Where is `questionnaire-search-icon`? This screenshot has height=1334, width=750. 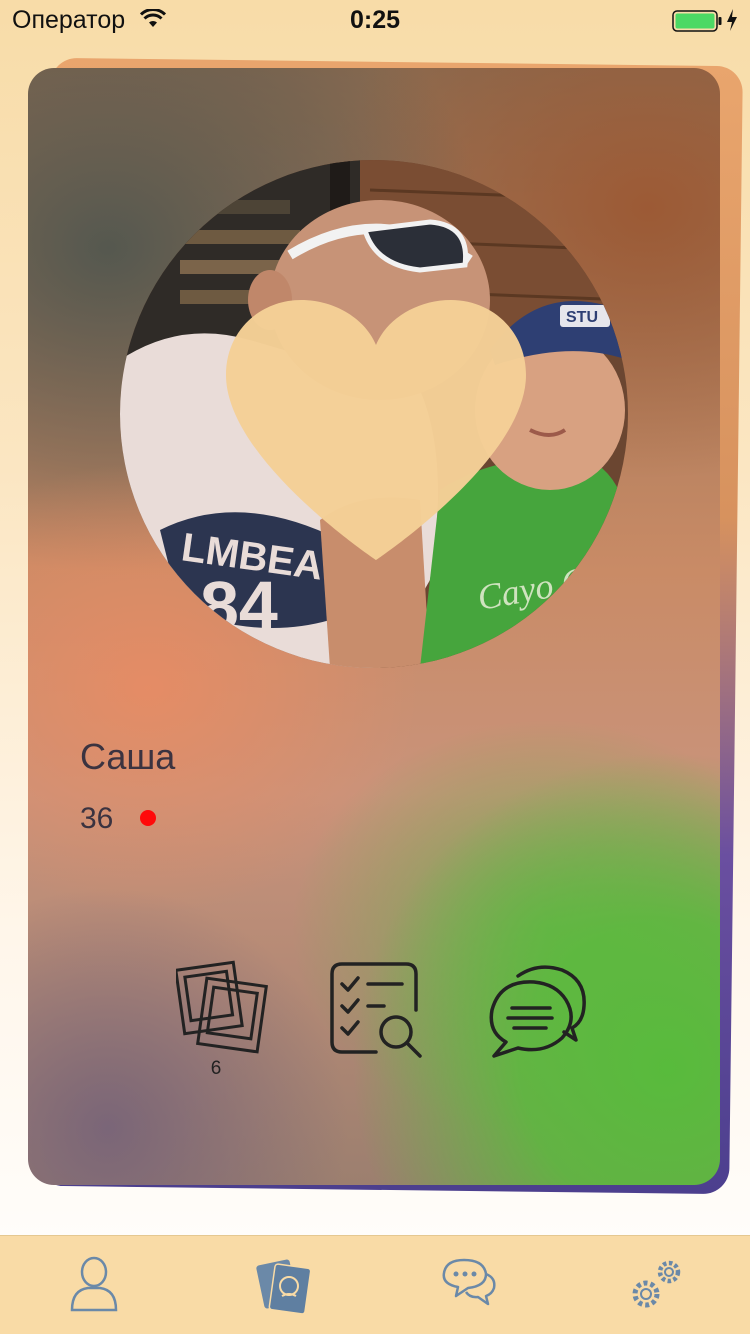 questionnaire-search-icon is located at coordinates (376, 1010).